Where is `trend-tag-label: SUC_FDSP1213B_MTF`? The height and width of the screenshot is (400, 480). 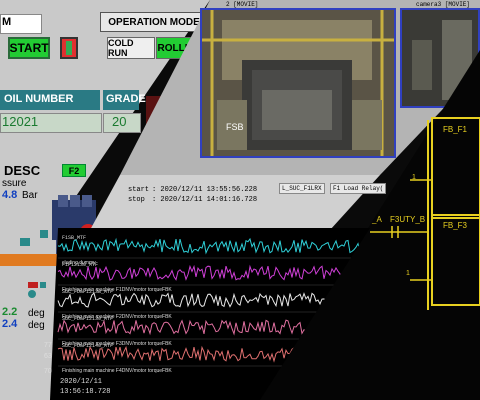 trend-tag-label: SUC_FDSP1213B_MTF is located at coordinates (87, 292).